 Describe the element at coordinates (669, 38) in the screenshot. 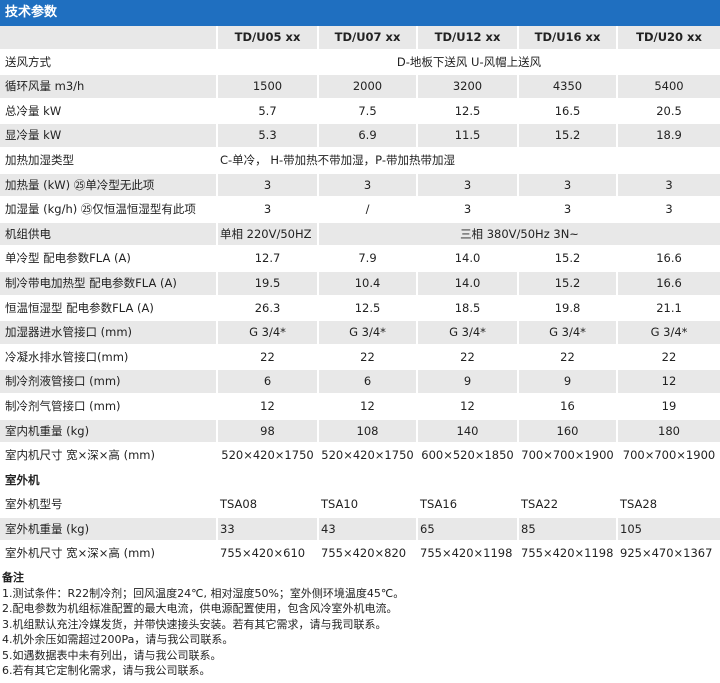

I see `header-cell: TD/U20 xx` at that location.